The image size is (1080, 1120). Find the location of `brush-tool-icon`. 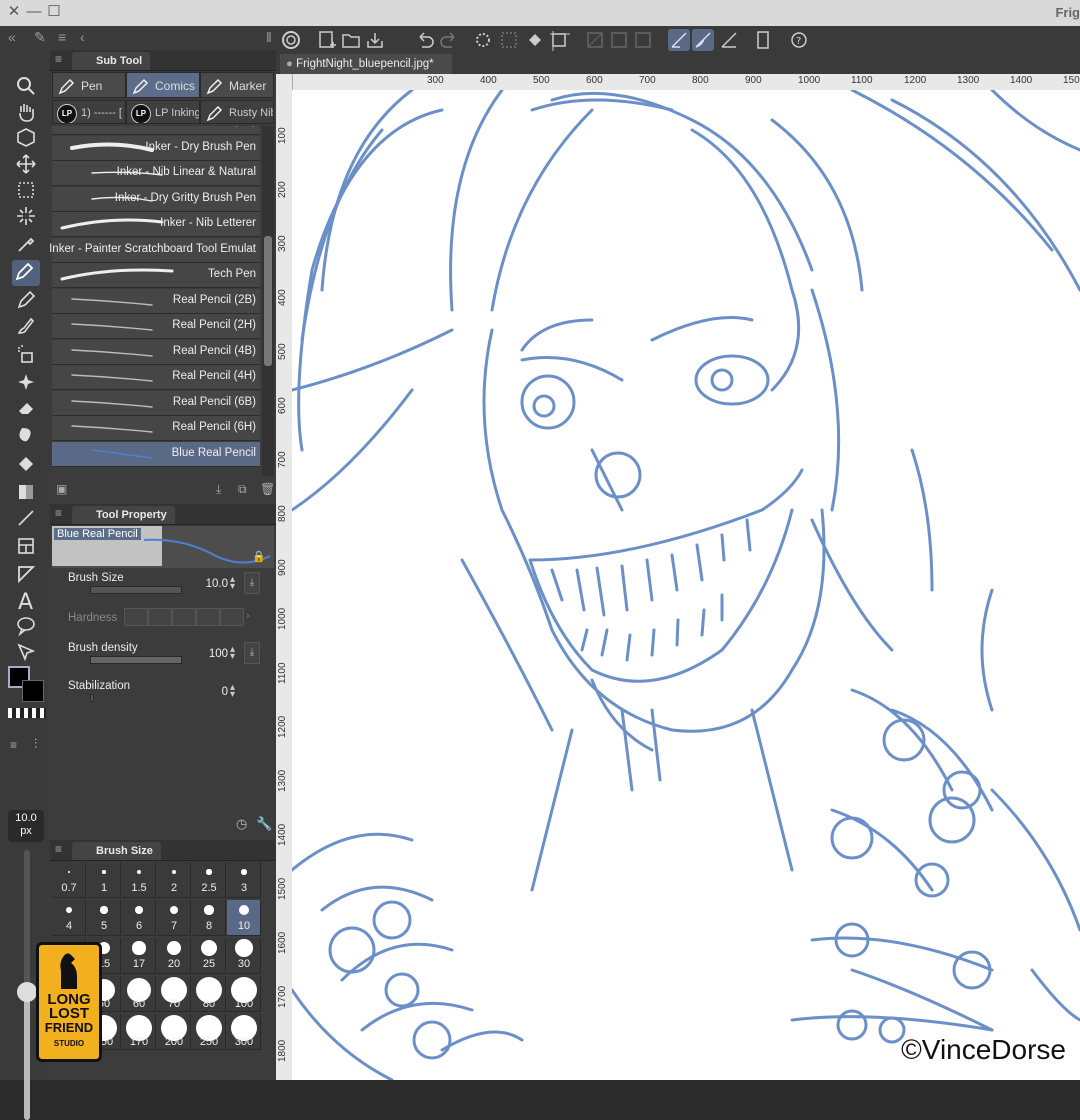

brush-tool-icon is located at coordinates (26, 326).